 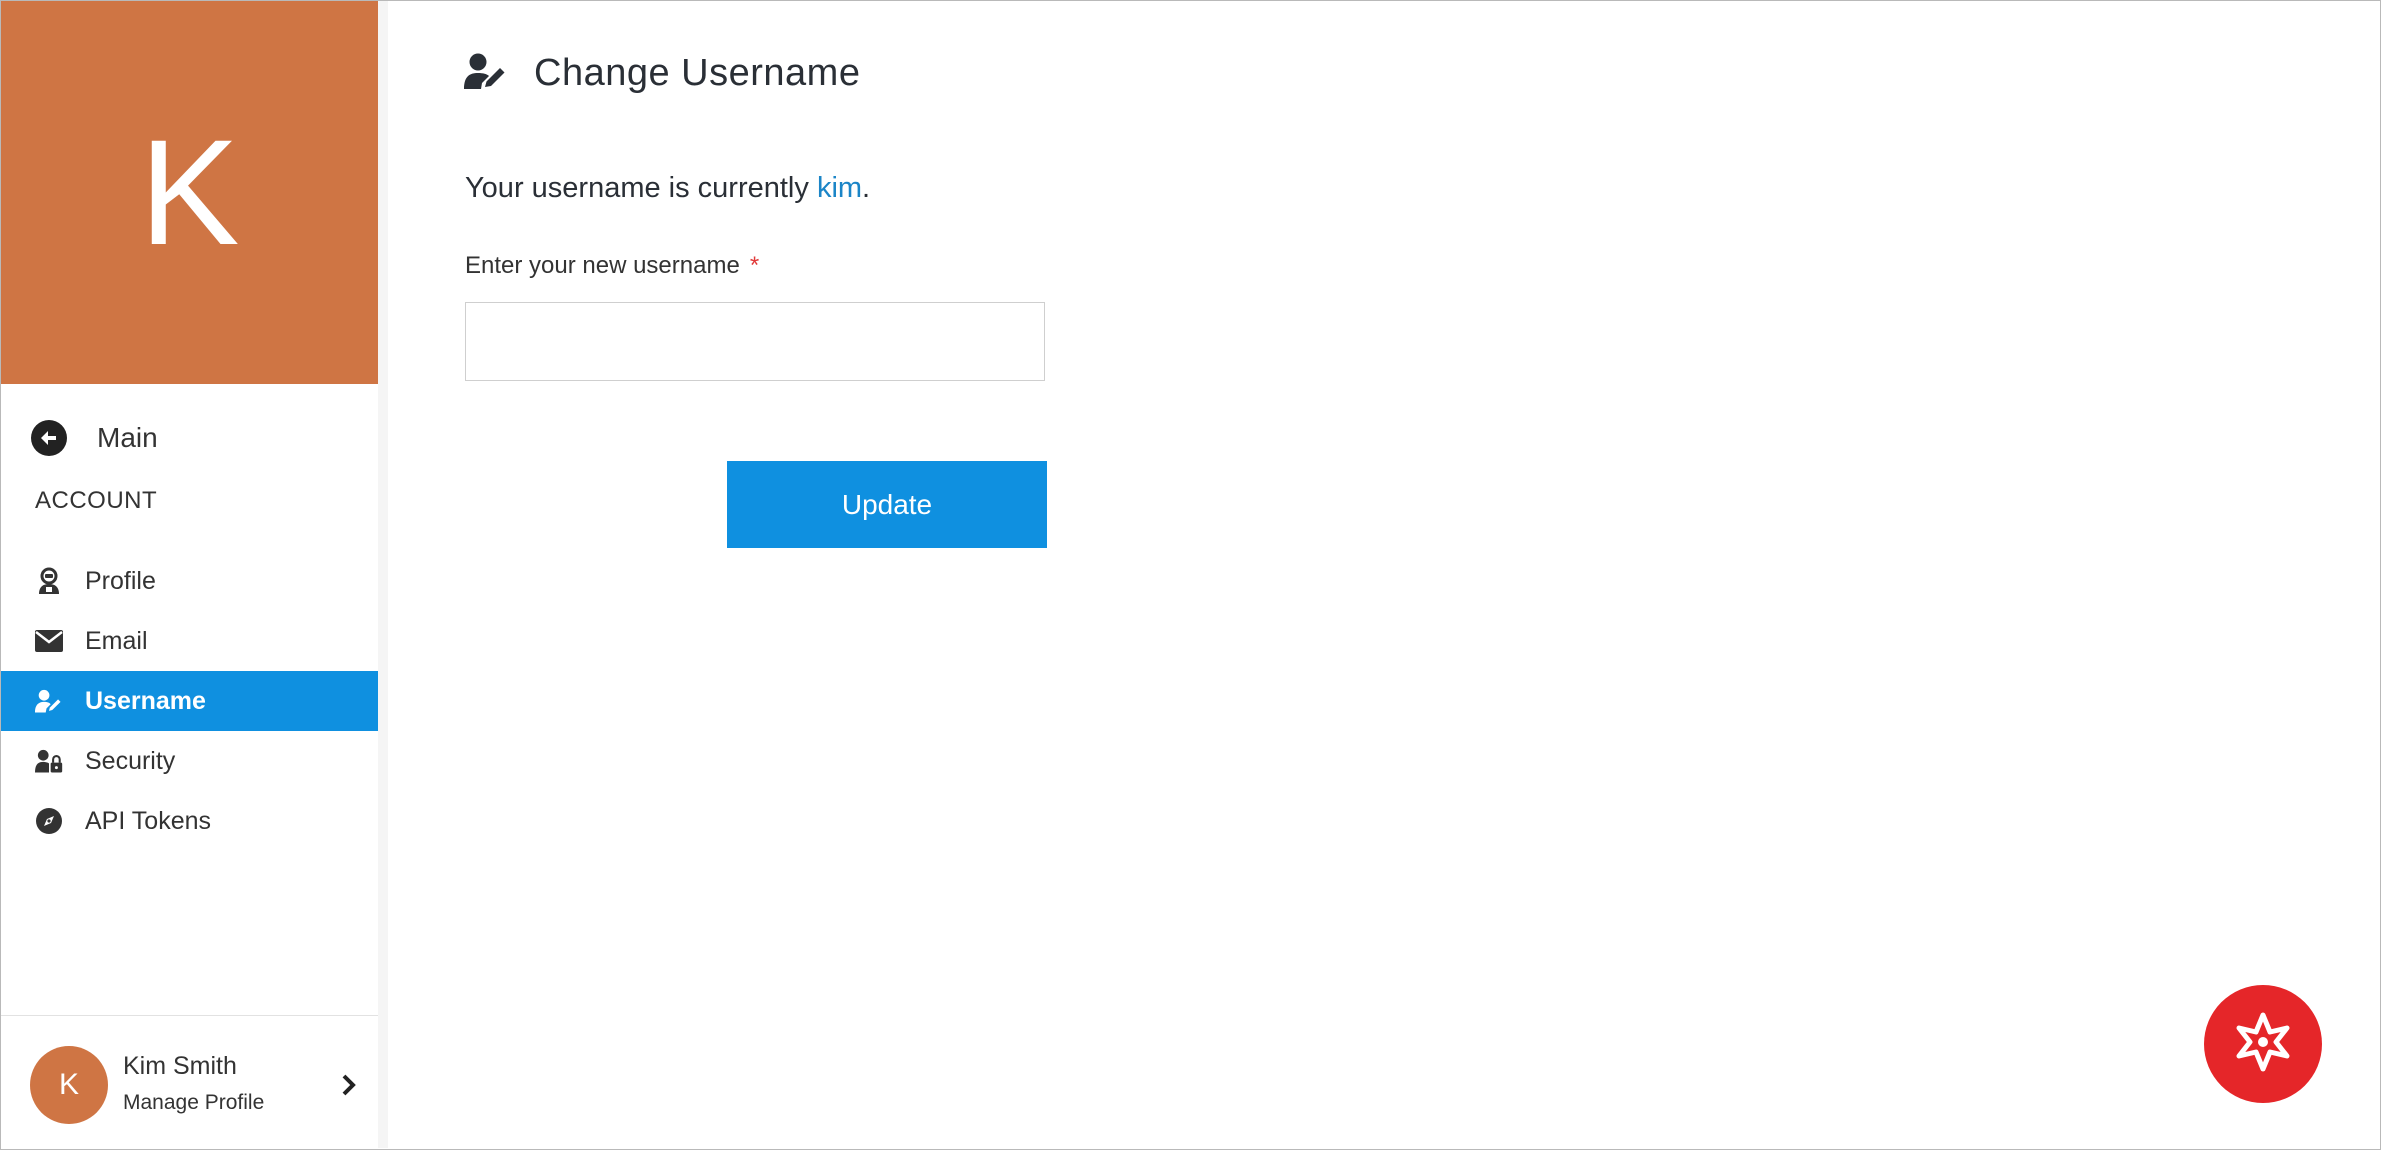 I want to click on sidebar-item-label: Email, so click(x=116, y=640).